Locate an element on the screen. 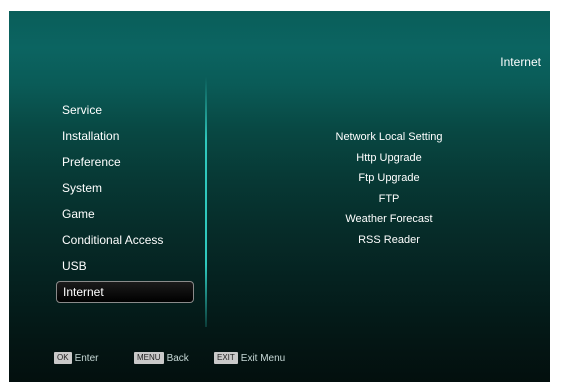 This screenshot has height=392, width=562. menu-item-system: System is located at coordinates (125, 188).